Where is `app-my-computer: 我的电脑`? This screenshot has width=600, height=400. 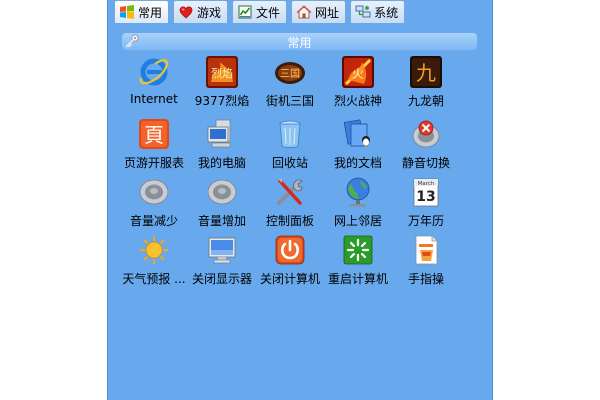 app-my-computer: 我的电脑 is located at coordinates (222, 146).